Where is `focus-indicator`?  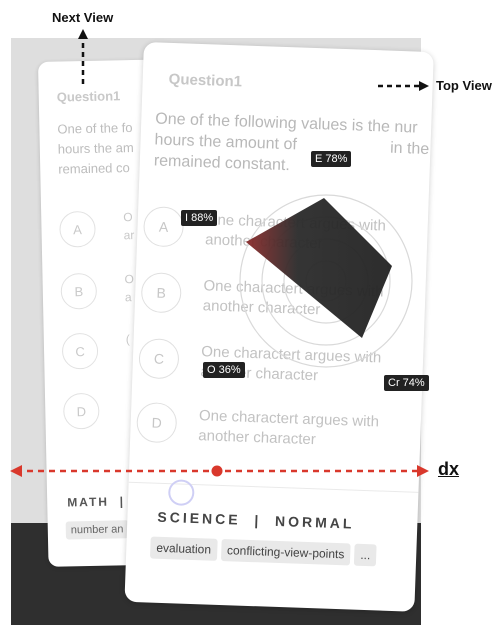 focus-indicator is located at coordinates (181, 493).